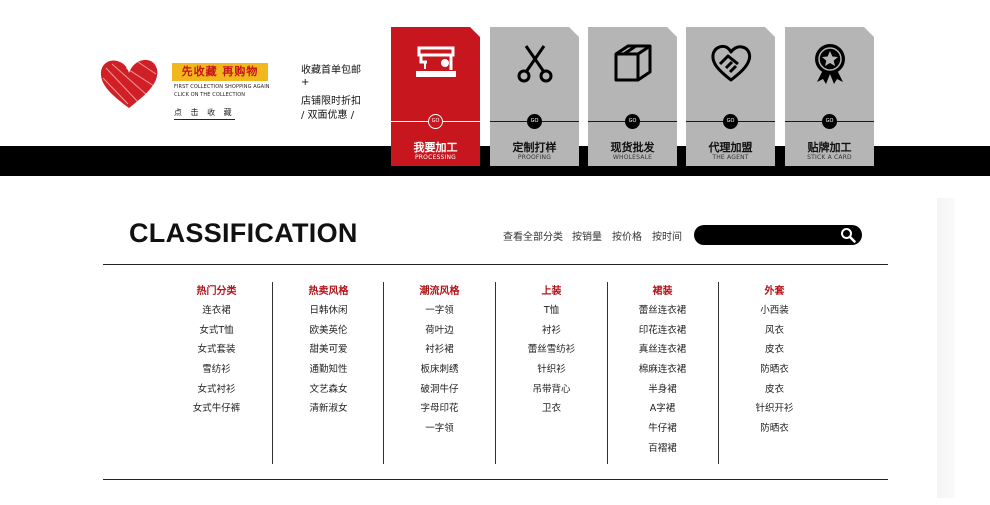 Image resolution: width=990 pixels, height=505 pixels. I want to click on category-heading: 热卖风格, so click(328, 291).